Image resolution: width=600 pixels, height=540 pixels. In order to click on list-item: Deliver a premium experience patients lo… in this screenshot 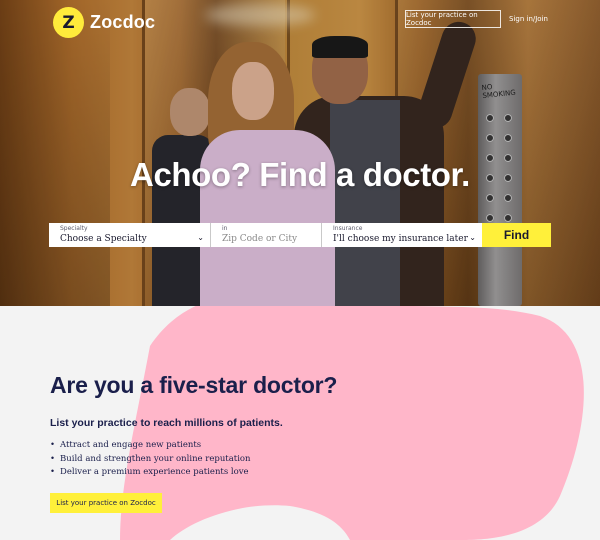, I will do `click(150, 473)`.